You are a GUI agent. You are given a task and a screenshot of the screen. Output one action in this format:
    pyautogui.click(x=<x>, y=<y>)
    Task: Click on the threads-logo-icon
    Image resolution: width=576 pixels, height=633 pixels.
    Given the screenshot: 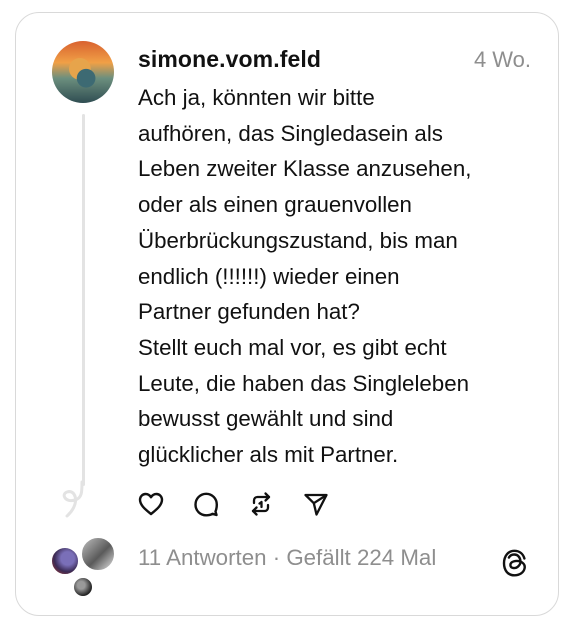 What is the action you would take?
    pyautogui.click(x=514, y=563)
    